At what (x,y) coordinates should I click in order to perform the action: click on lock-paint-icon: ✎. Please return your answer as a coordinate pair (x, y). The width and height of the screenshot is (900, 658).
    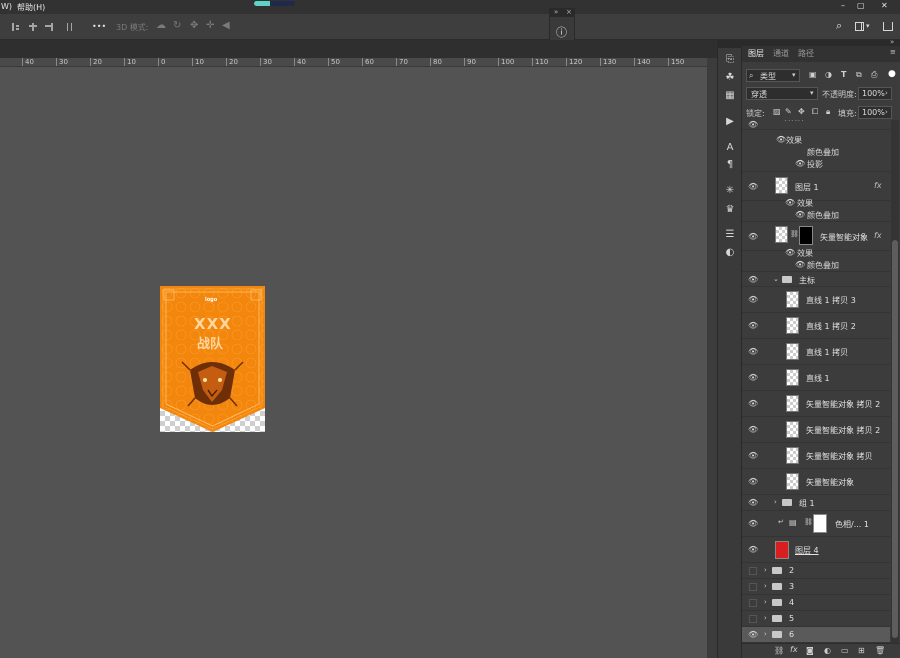
    Looking at the image, I should click on (788, 111).